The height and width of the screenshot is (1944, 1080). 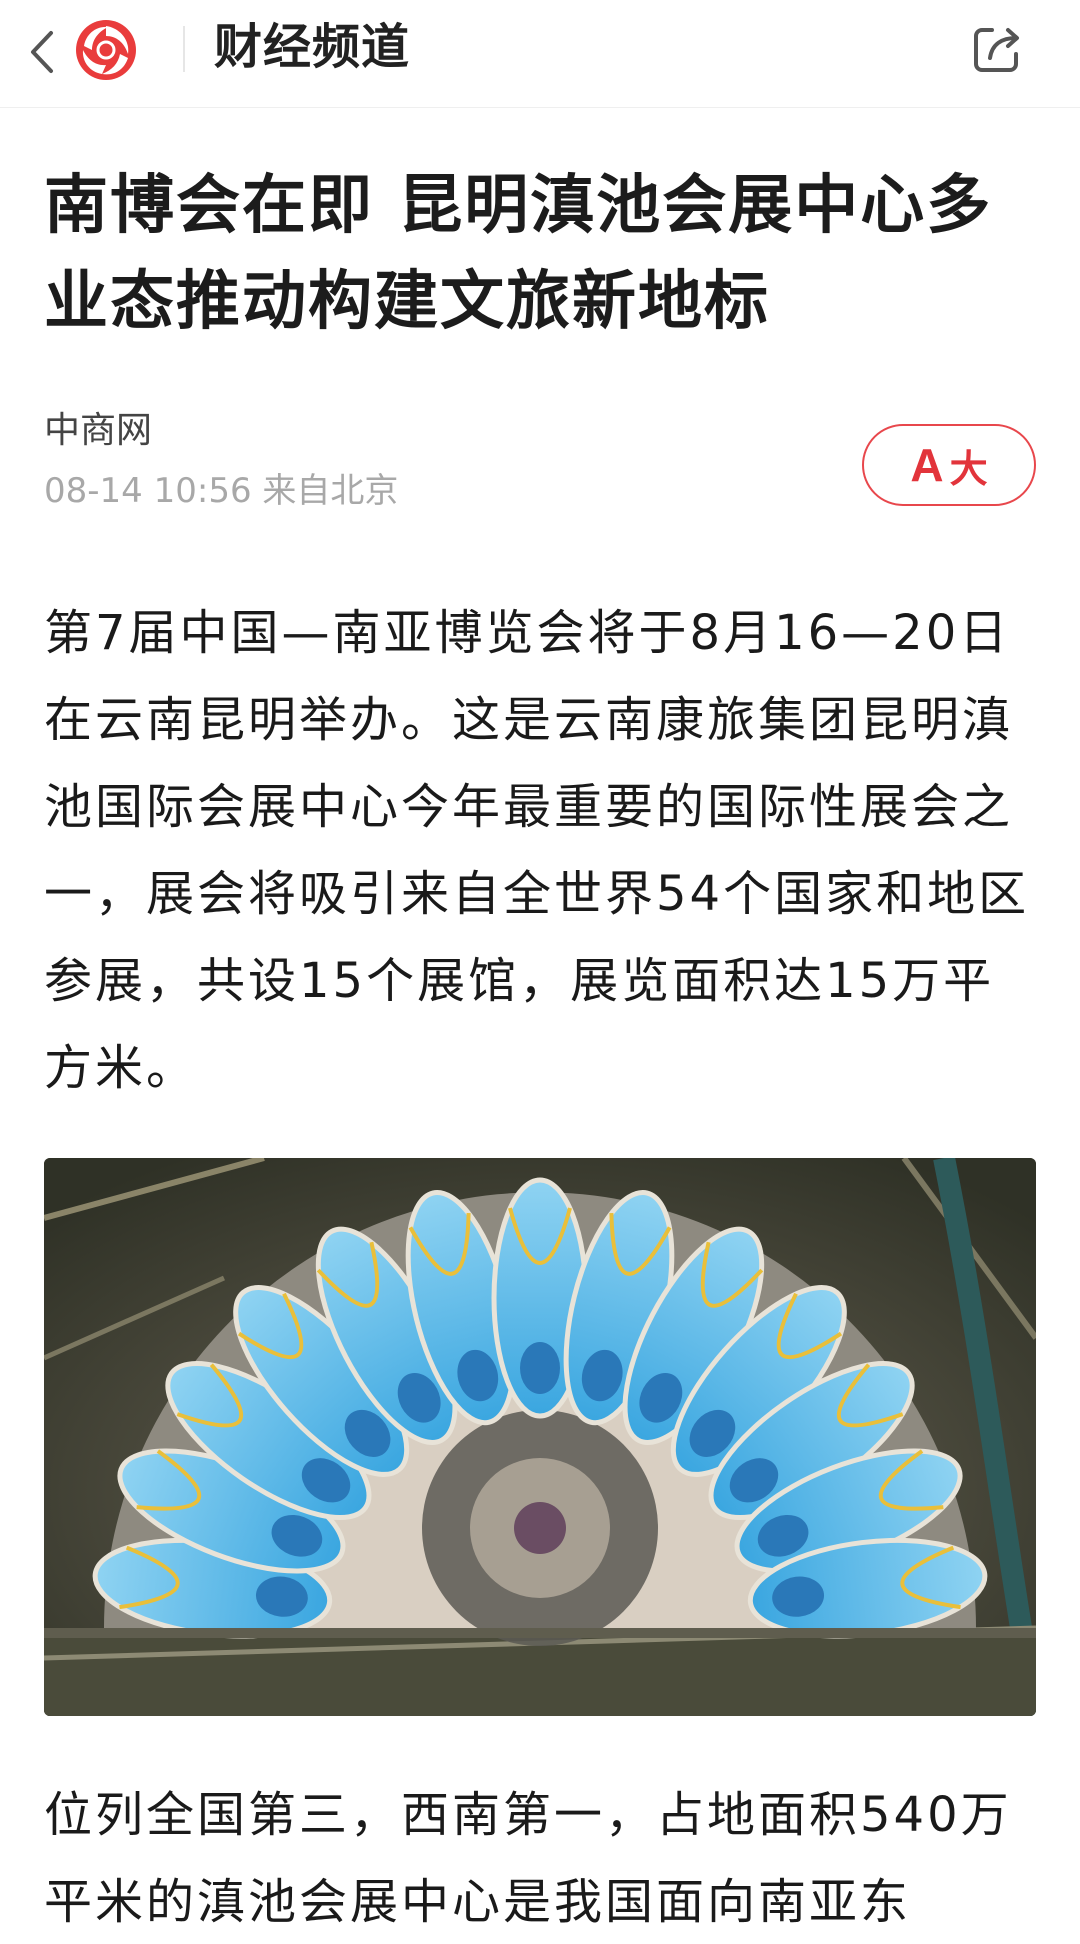 I want to click on article-meta: 08-14 10:56 来自北京, so click(x=221, y=491).